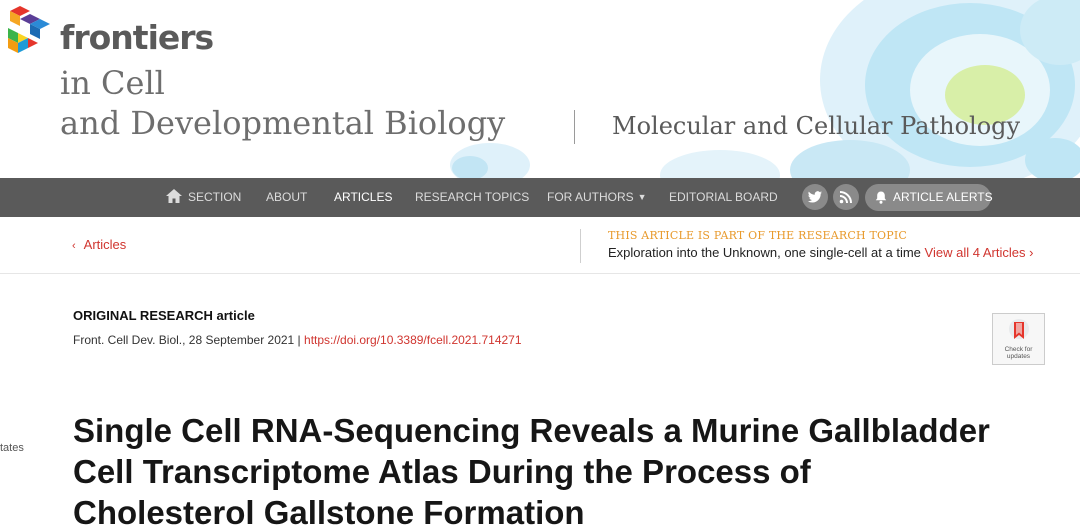 The height and width of the screenshot is (530, 1080). Describe the element at coordinates (580, 246) in the screenshot. I see `topic-divider` at that location.